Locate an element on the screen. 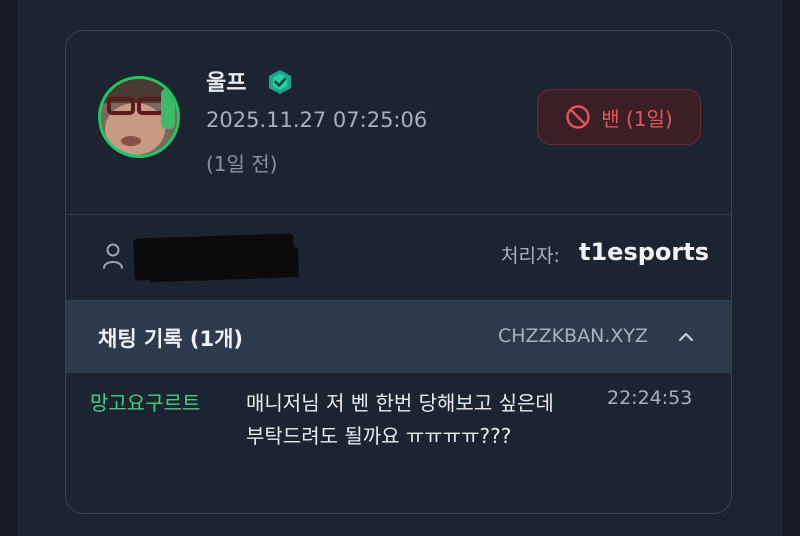 This screenshot has height=536, width=800. chat-log-source: CHZZKBAN.XYZ is located at coordinates (573, 336).